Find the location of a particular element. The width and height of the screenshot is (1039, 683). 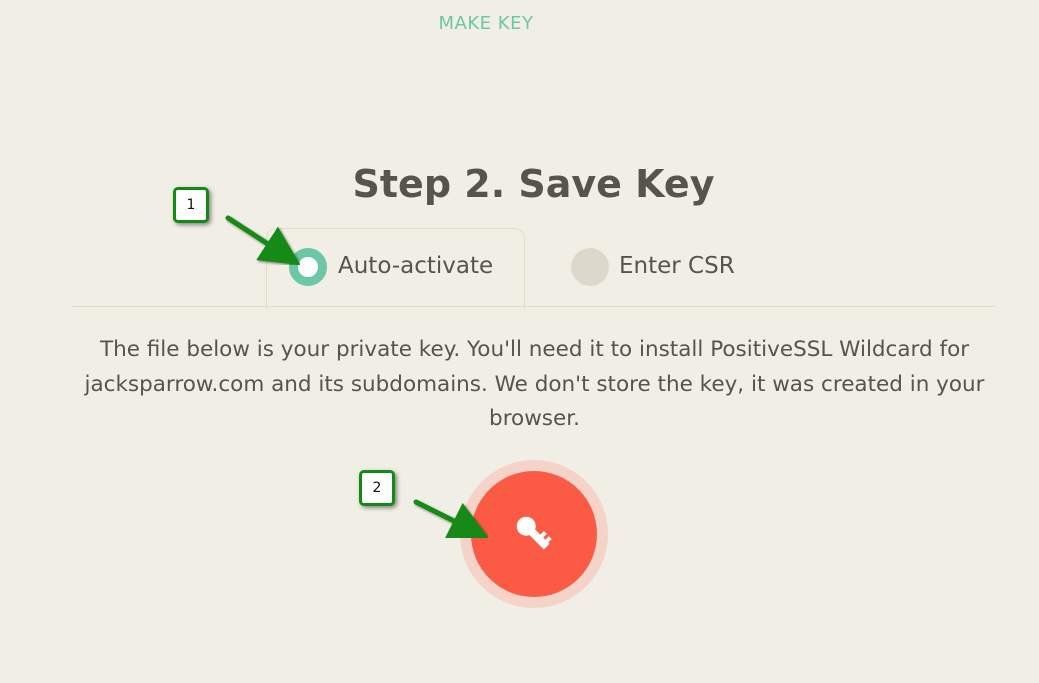

callout-badge-2: 2 is located at coordinates (377, 488).